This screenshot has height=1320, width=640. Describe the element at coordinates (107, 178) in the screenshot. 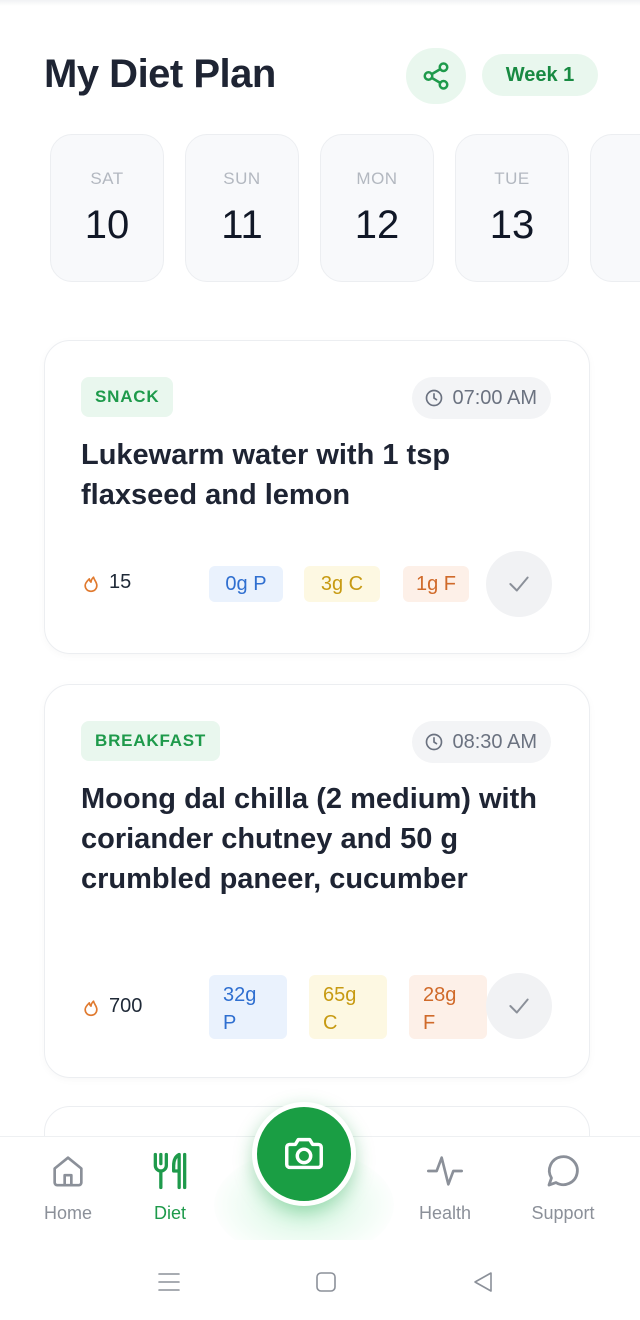

I see `day-of-week: SAT` at that location.